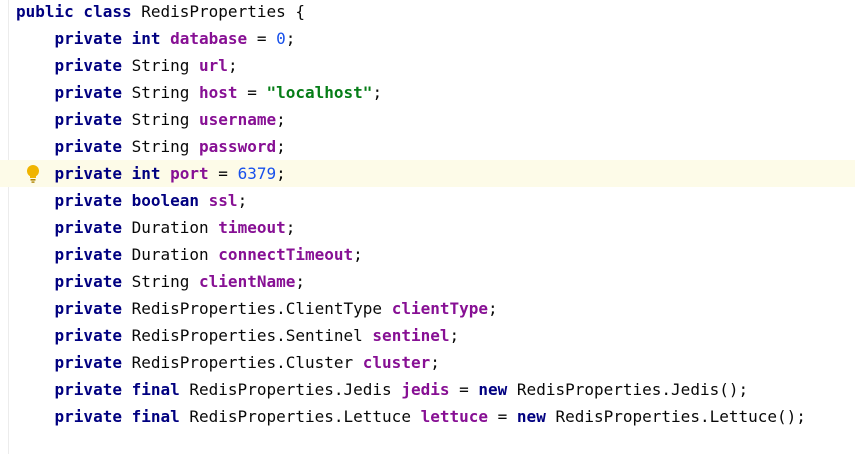  Describe the element at coordinates (261, 308) in the screenshot. I see `code-token: RedisProperties.ClientType` at that location.